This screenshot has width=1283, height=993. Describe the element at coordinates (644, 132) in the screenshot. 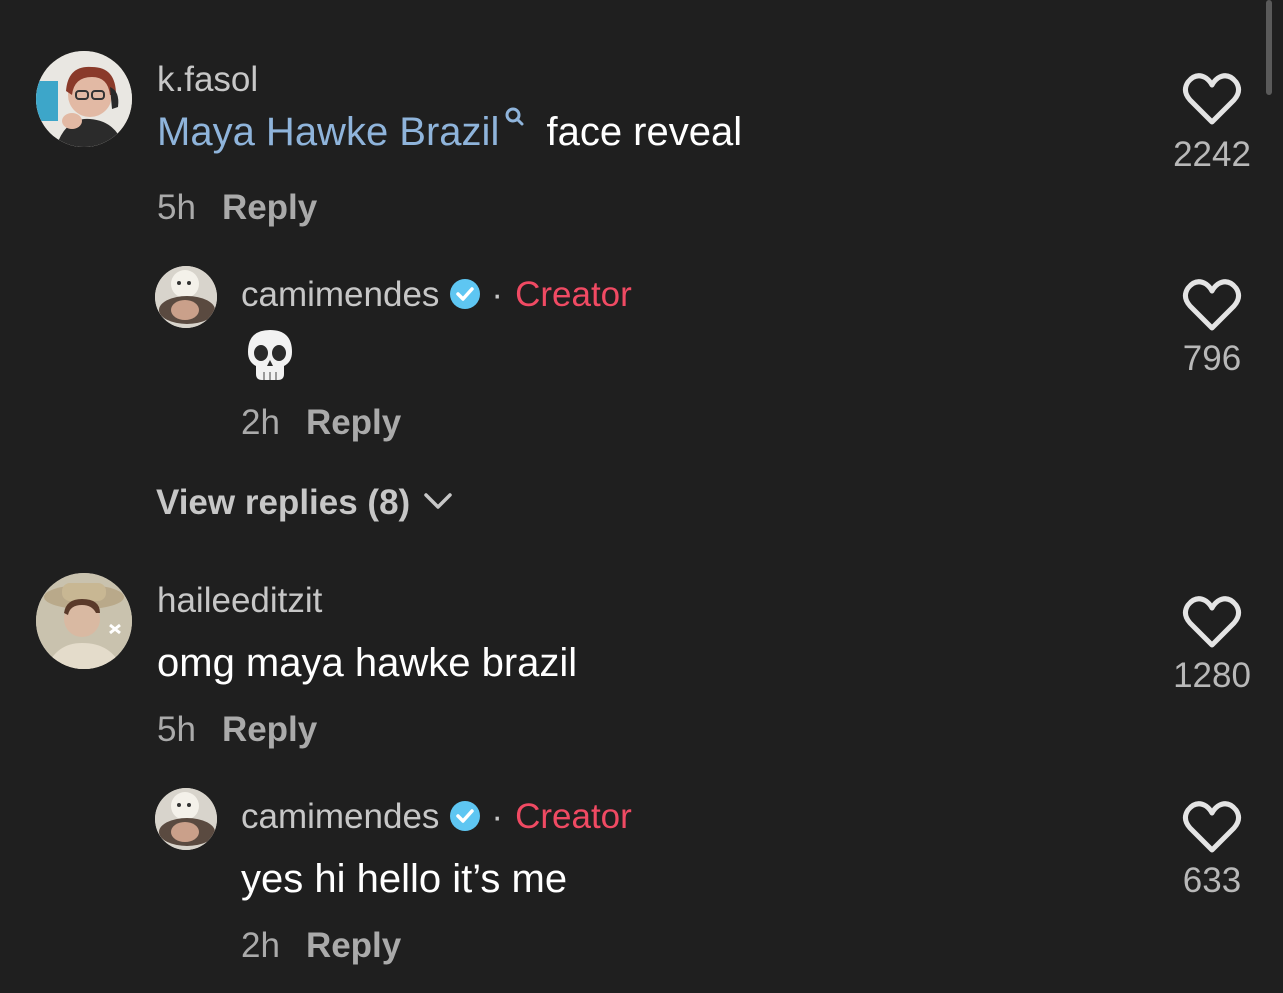

I see `comment-body: face reveal` at that location.